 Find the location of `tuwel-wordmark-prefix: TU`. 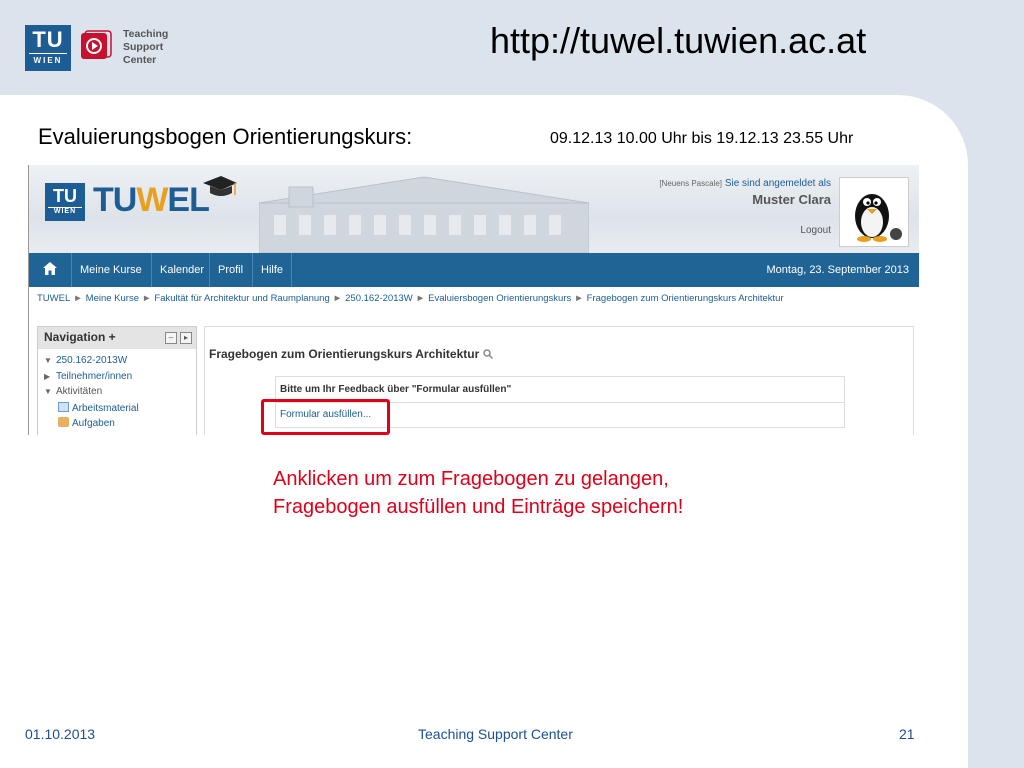

tuwel-wordmark-prefix: TU is located at coordinates (115, 200).